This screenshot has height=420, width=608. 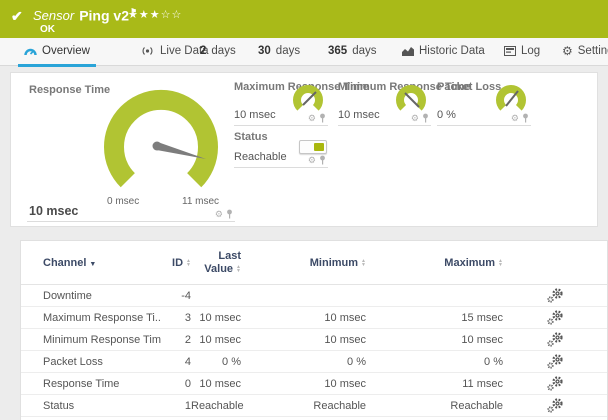 I want to click on response-time-gauge, so click(x=161, y=139).